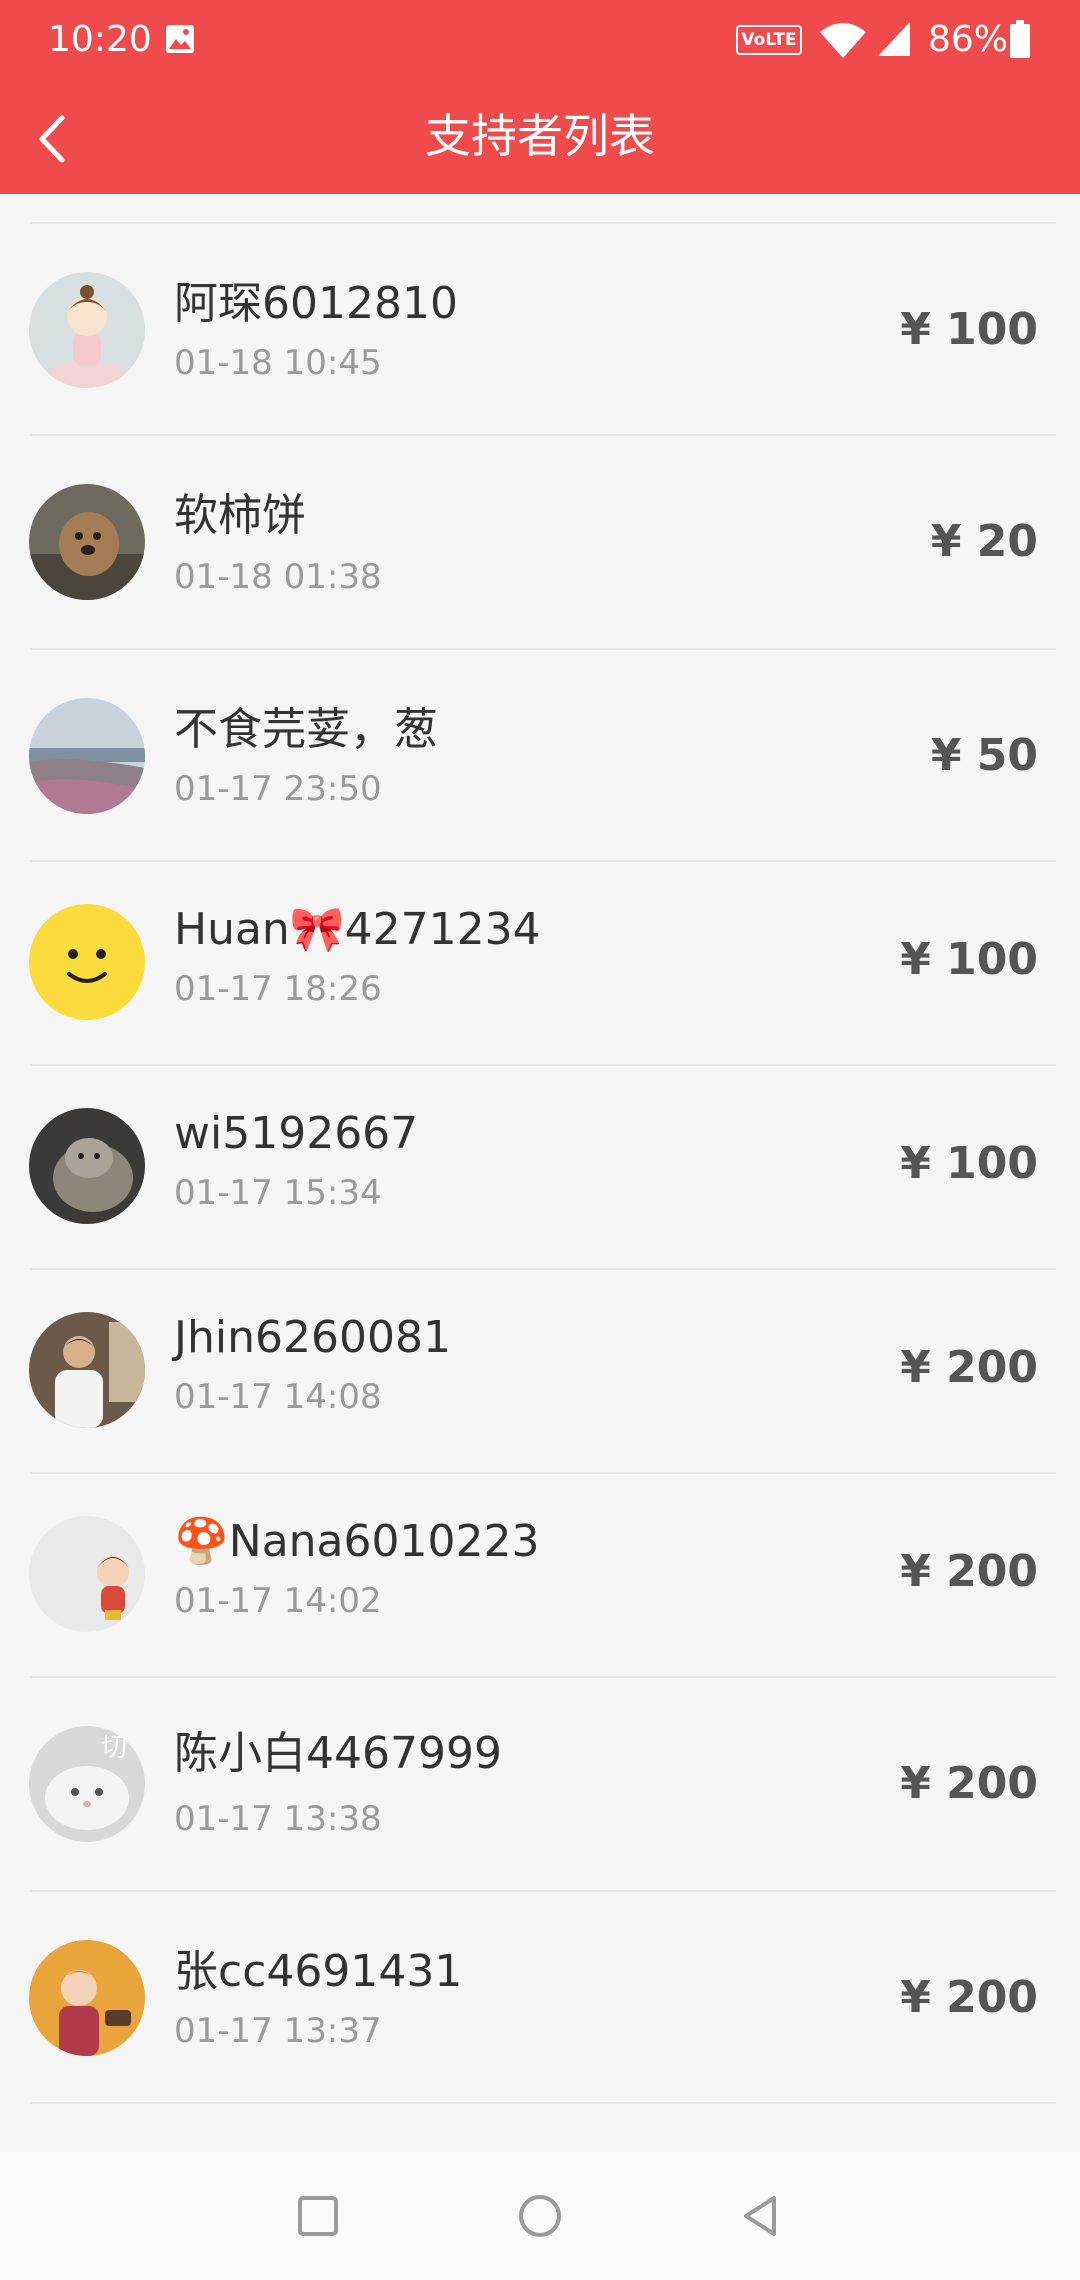 This screenshot has height=2280, width=1080. Describe the element at coordinates (968, 39) in the screenshot. I see `battery-percentage: 86%` at that location.